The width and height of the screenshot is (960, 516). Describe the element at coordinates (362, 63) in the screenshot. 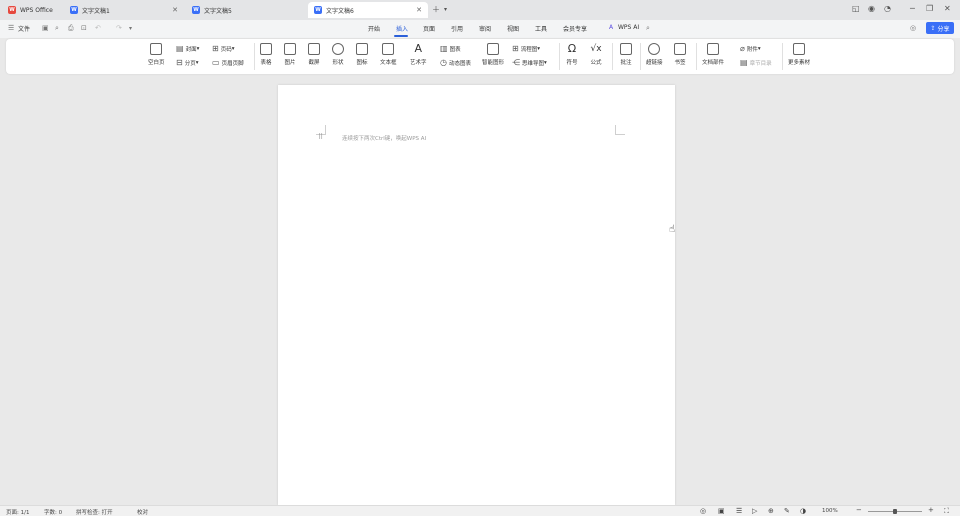

I see `label: 图标` at that location.